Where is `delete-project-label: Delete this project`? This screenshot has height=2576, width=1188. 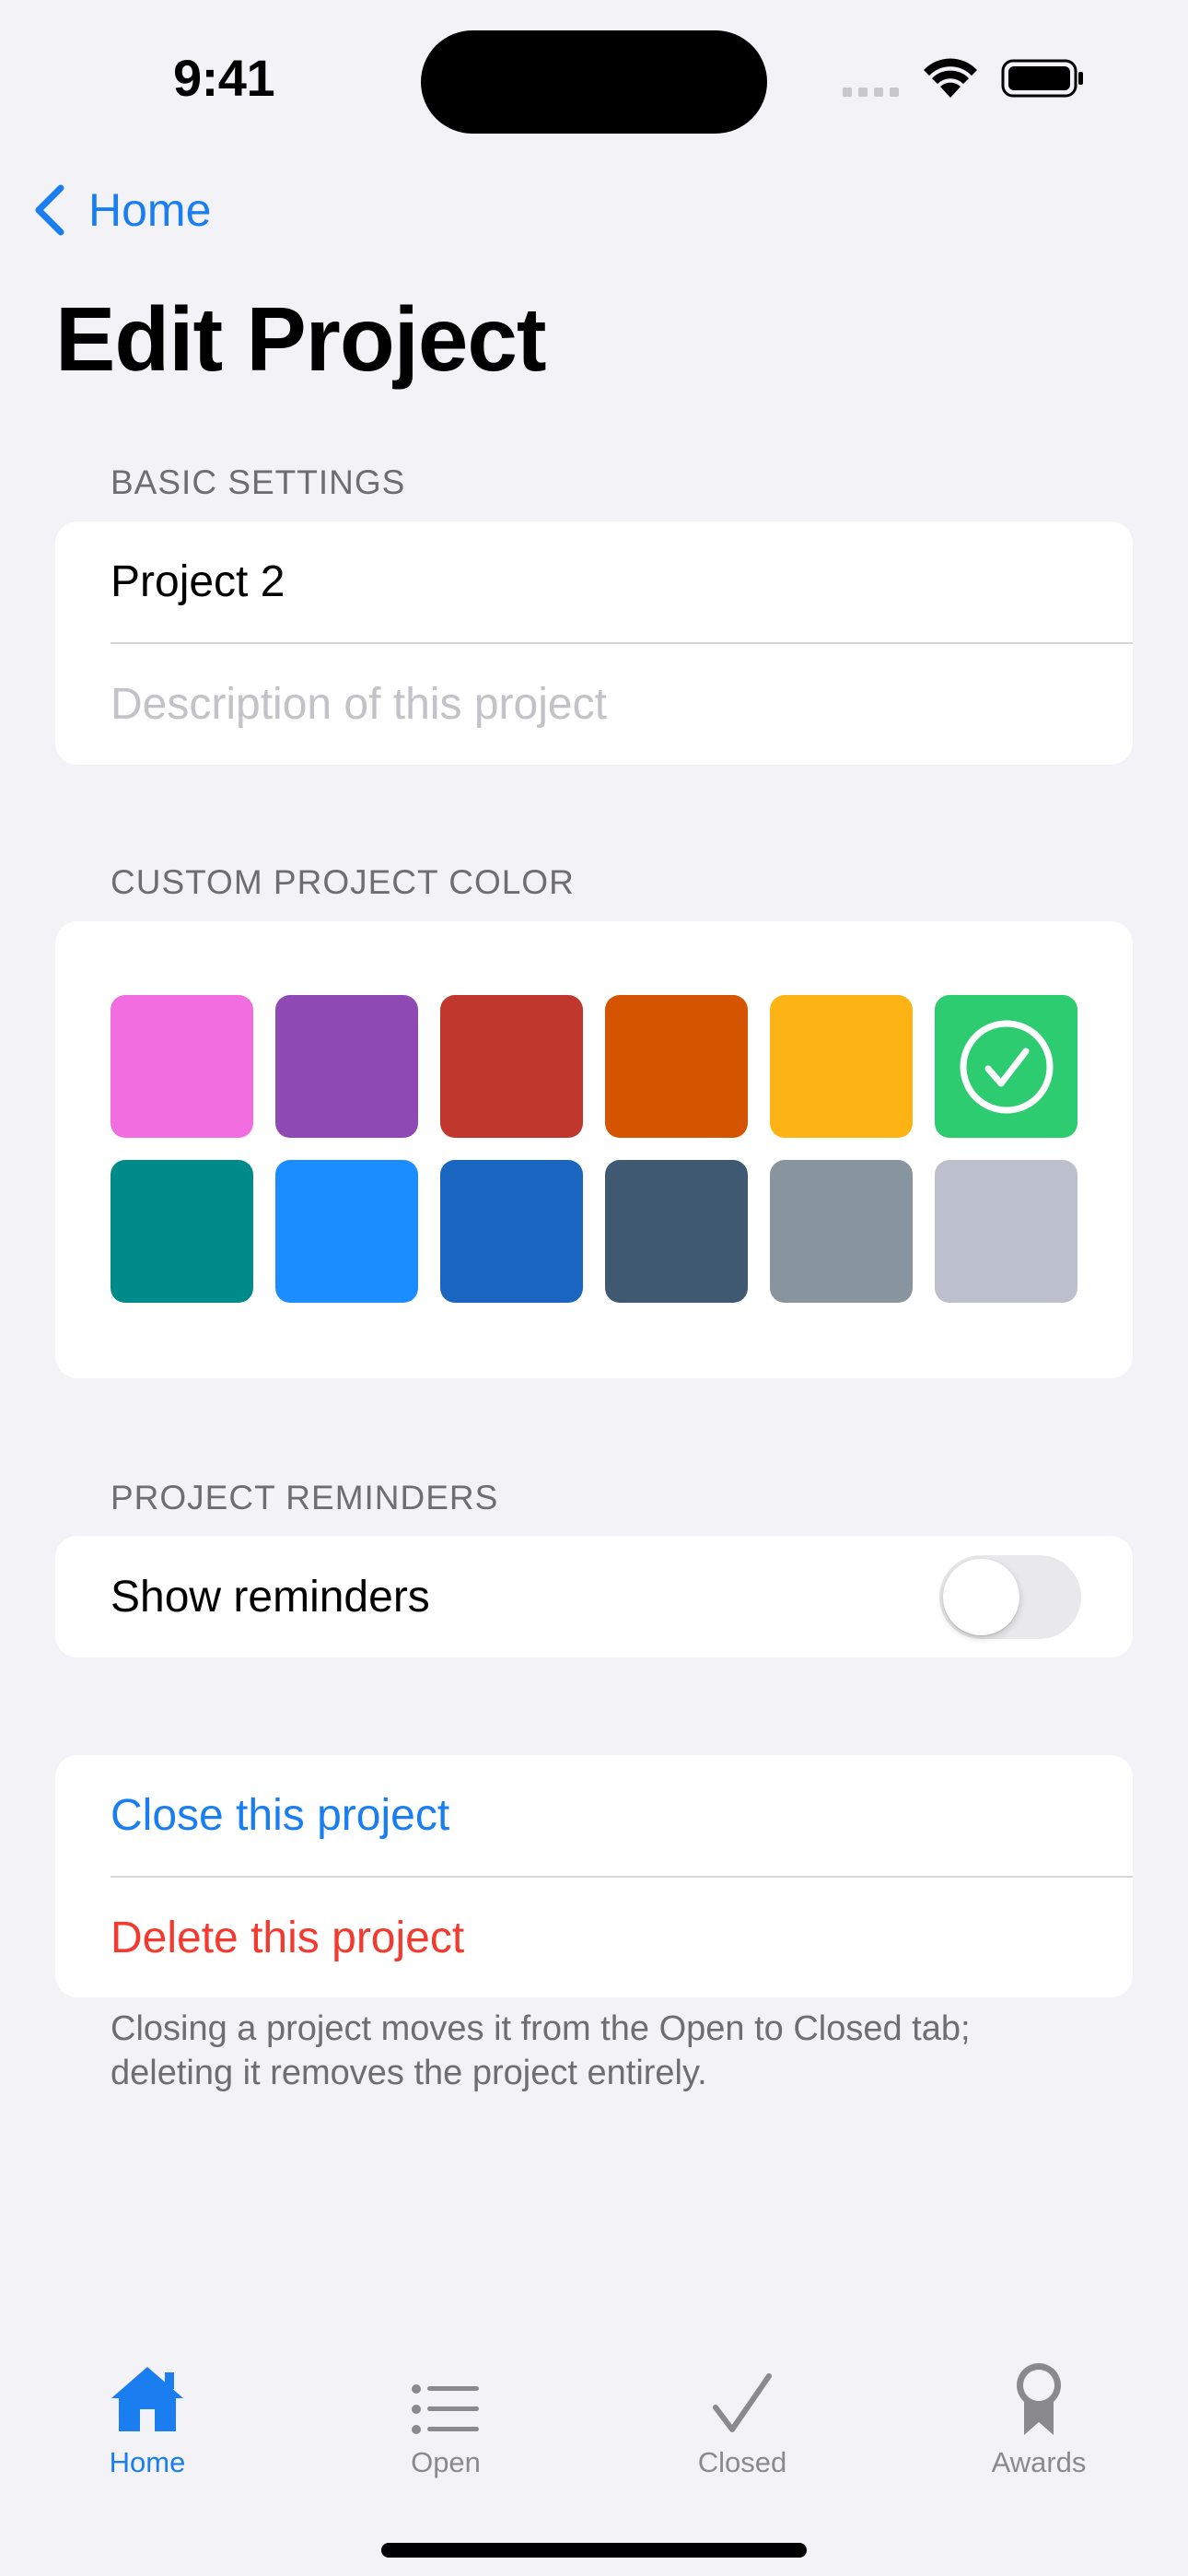
delete-project-label: Delete this project is located at coordinates (288, 1937).